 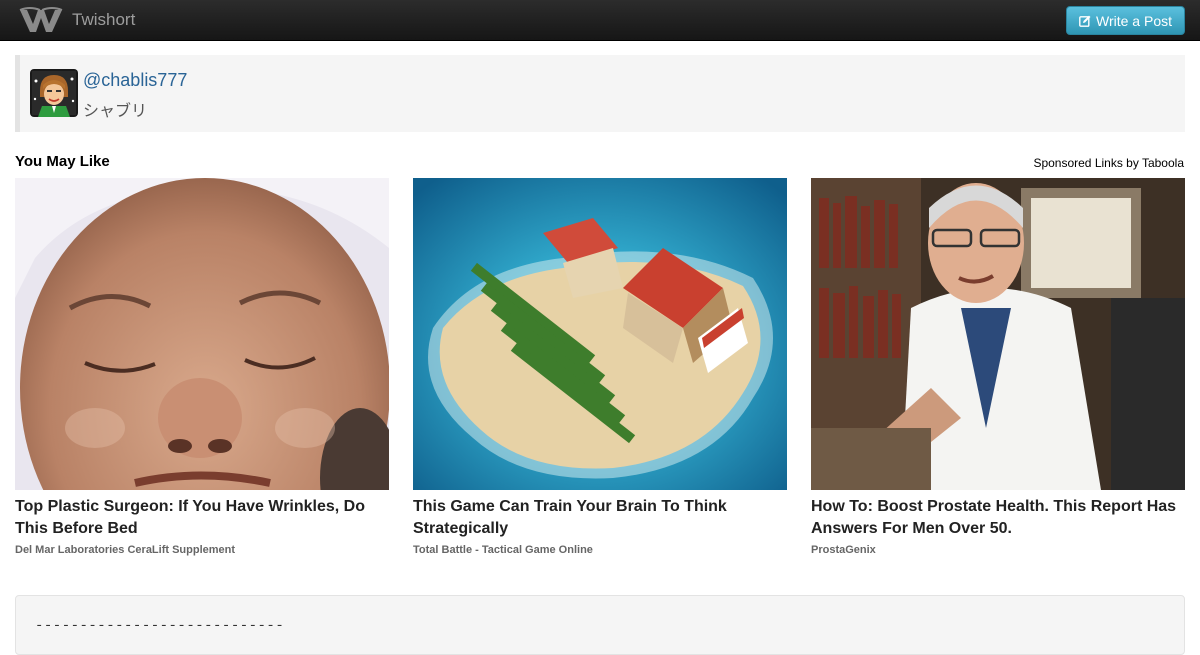 What do you see at coordinates (600, 625) in the screenshot?
I see `post-content-box: ----------------------------` at bounding box center [600, 625].